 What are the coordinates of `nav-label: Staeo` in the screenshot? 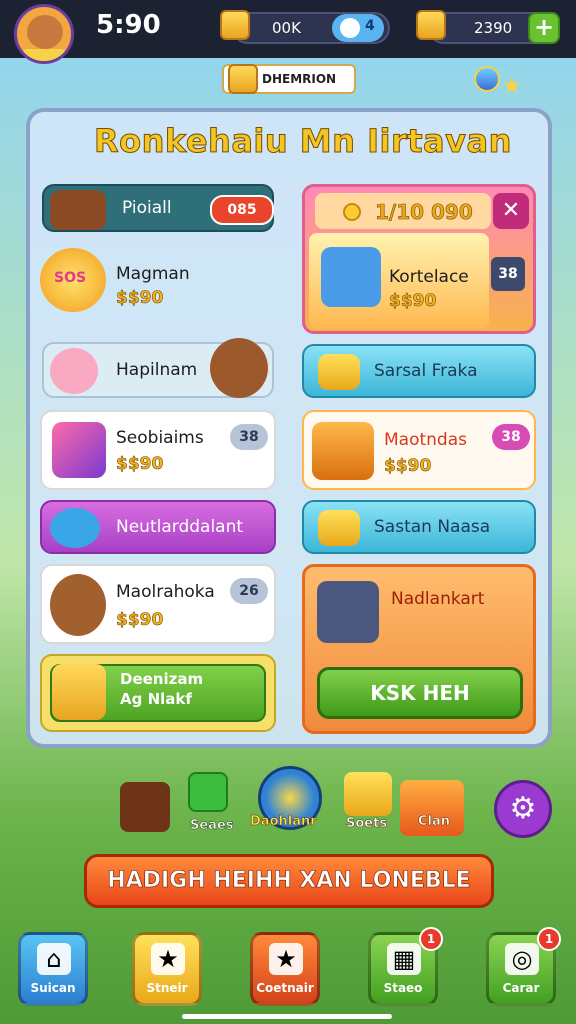 It's located at (403, 988).